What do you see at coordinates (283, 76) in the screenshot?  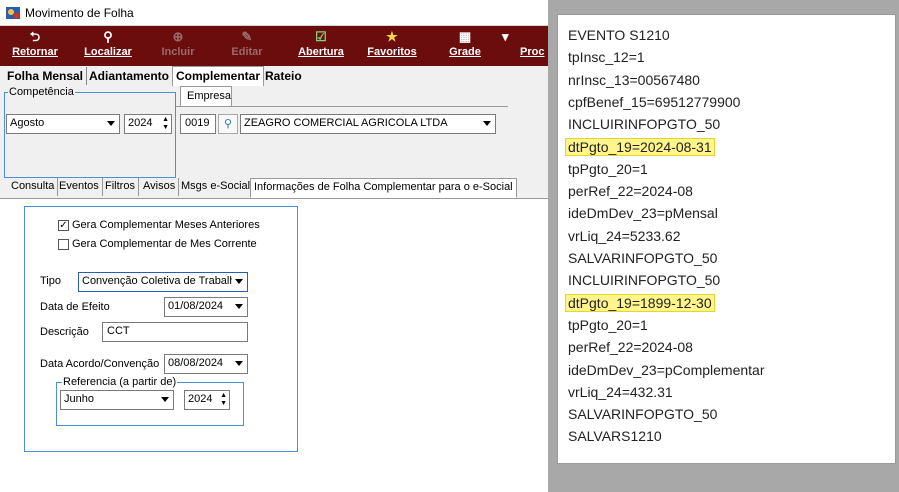 I see `tab-rateio: Rateio` at bounding box center [283, 76].